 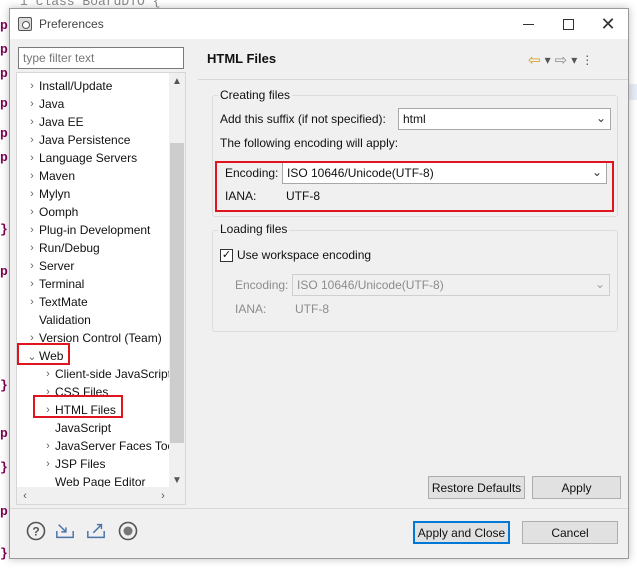 I want to click on tree-item: › Run/Debug, so click(x=62, y=248).